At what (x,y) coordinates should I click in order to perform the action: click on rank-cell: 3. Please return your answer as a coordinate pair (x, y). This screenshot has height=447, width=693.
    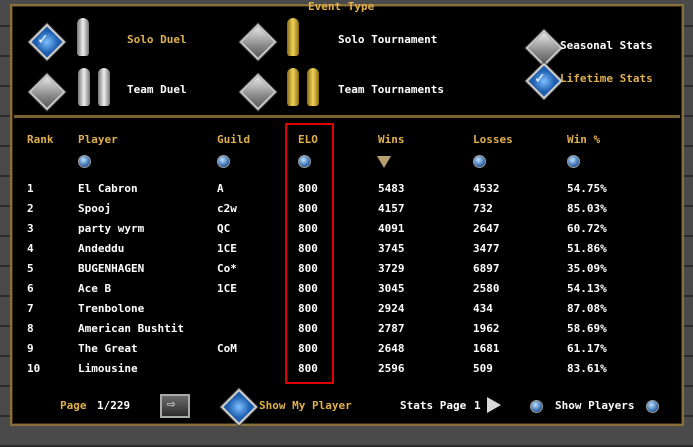
    Looking at the image, I should click on (30, 228).